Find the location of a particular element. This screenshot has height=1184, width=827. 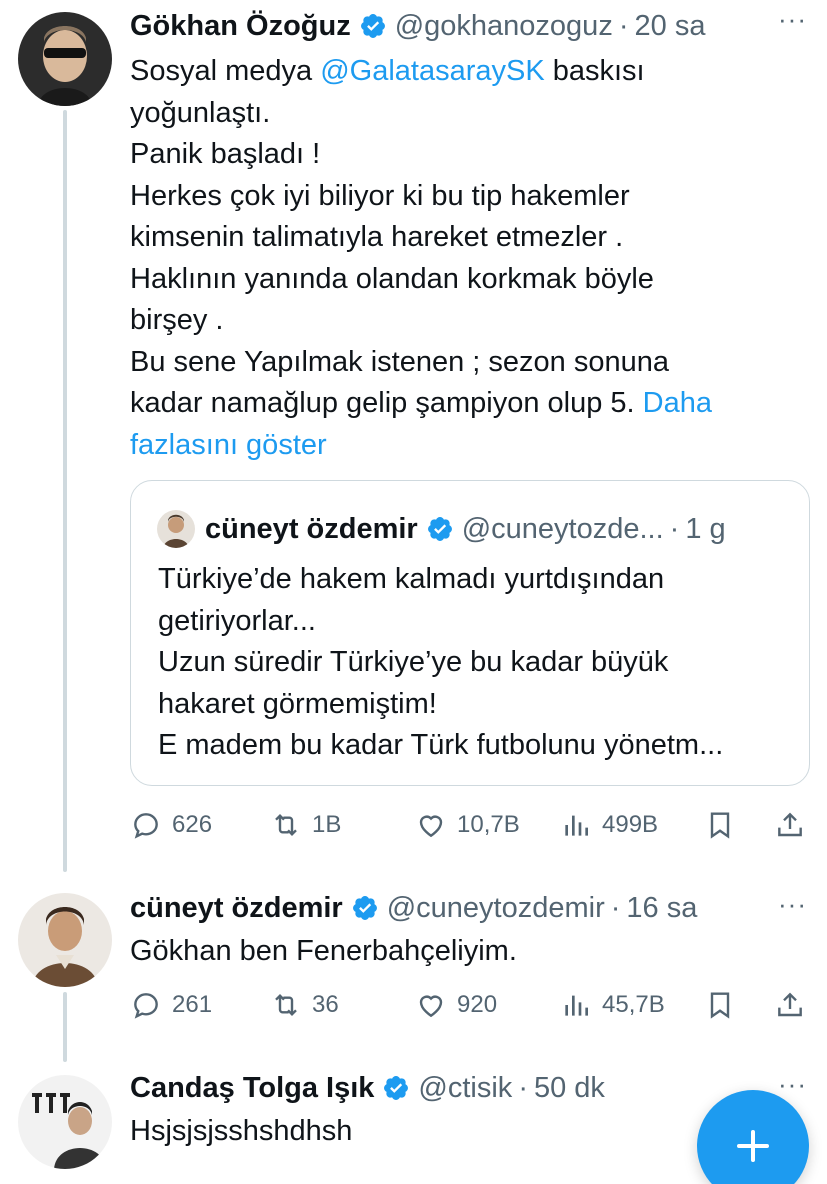

mention-link: @GalatasaraySK is located at coordinates (432, 71).